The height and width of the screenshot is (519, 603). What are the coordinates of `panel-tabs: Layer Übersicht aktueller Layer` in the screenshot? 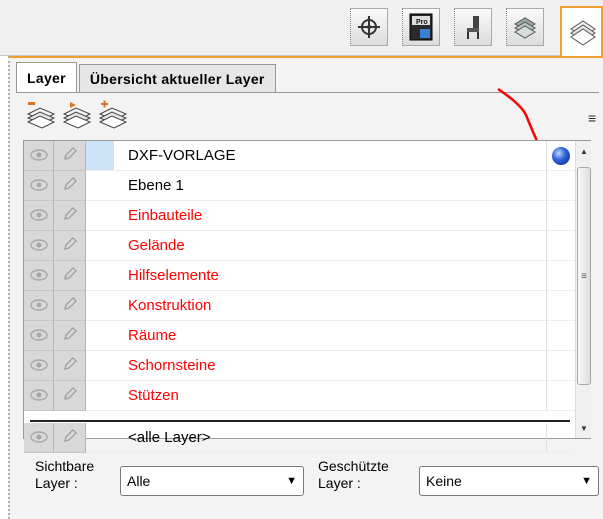 It's located at (146, 77).